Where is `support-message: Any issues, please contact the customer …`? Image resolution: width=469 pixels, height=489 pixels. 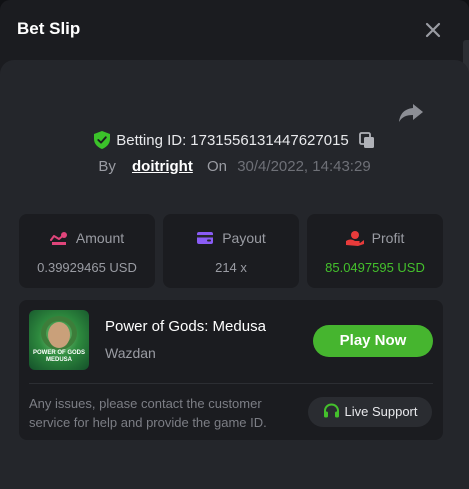
support-message: Any issues, please contact the customer … is located at coordinates (148, 413).